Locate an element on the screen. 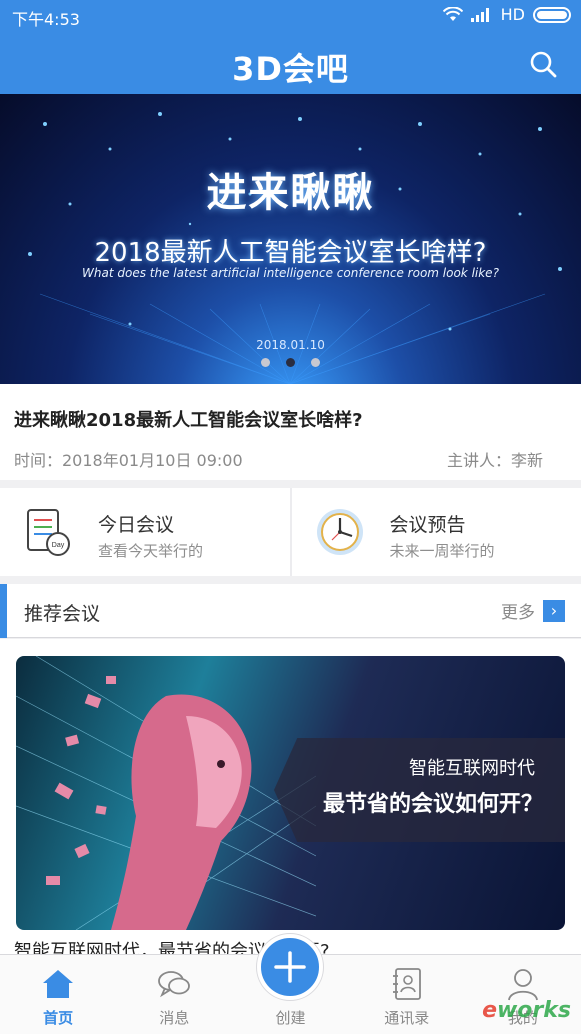 The width and height of the screenshot is (581, 1034). today-meetings-subtitle: 查看今天举行的 is located at coordinates (151, 551).